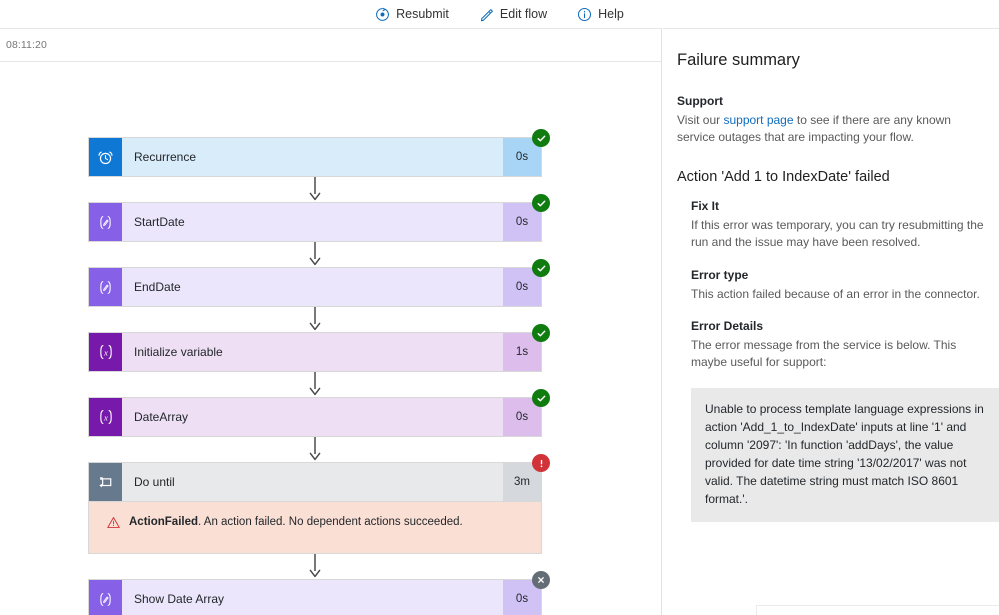 The height and width of the screenshot is (615, 999). Describe the element at coordinates (705, 205) in the screenshot. I see `fix-it-heading: Fix It` at that location.